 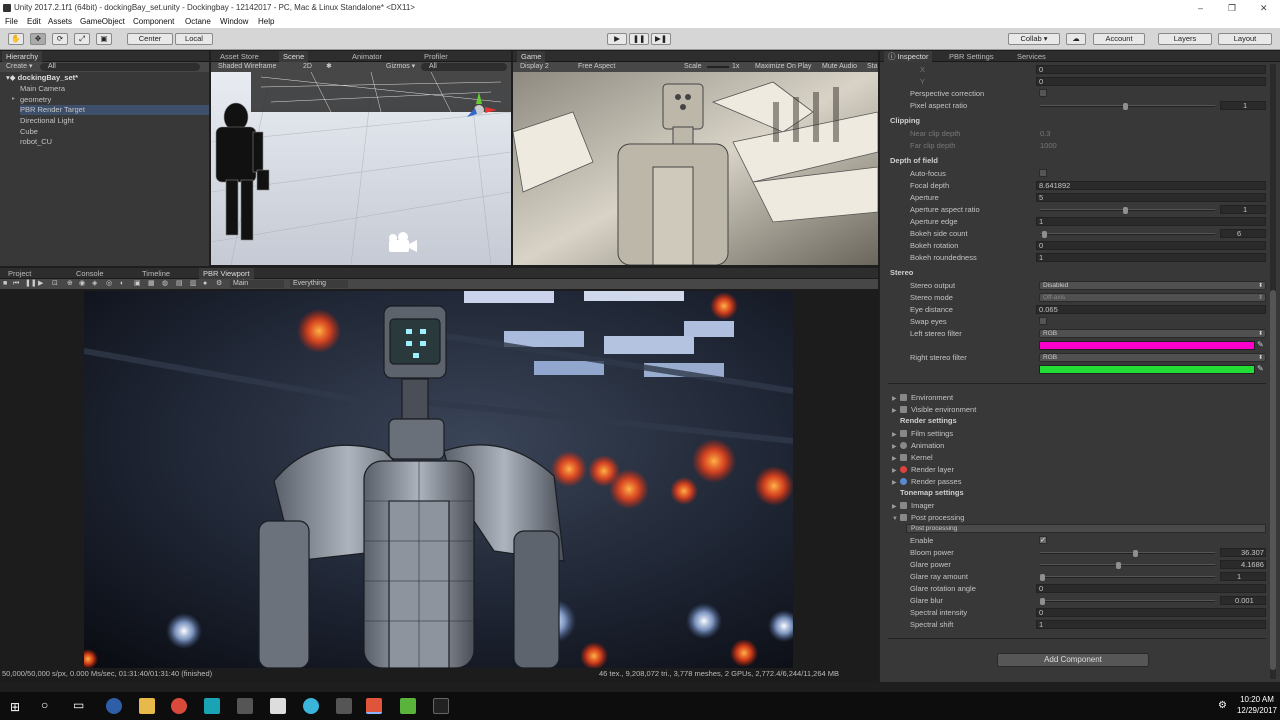 I want to click on aperture-field: 5, so click(x=1151, y=197).